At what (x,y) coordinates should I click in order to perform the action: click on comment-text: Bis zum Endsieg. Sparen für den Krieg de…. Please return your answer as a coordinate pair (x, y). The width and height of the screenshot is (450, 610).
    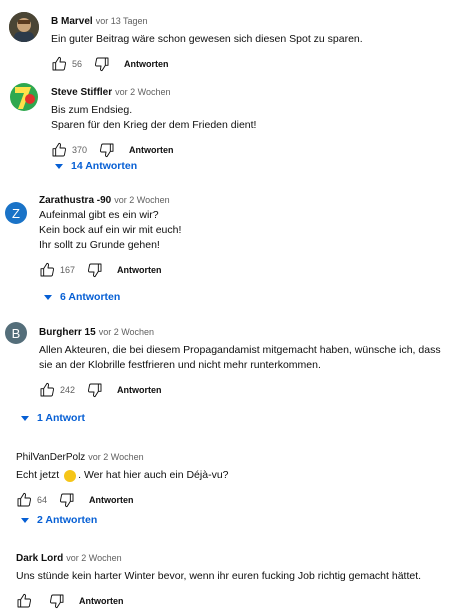
    Looking at the image, I should click on (154, 117).